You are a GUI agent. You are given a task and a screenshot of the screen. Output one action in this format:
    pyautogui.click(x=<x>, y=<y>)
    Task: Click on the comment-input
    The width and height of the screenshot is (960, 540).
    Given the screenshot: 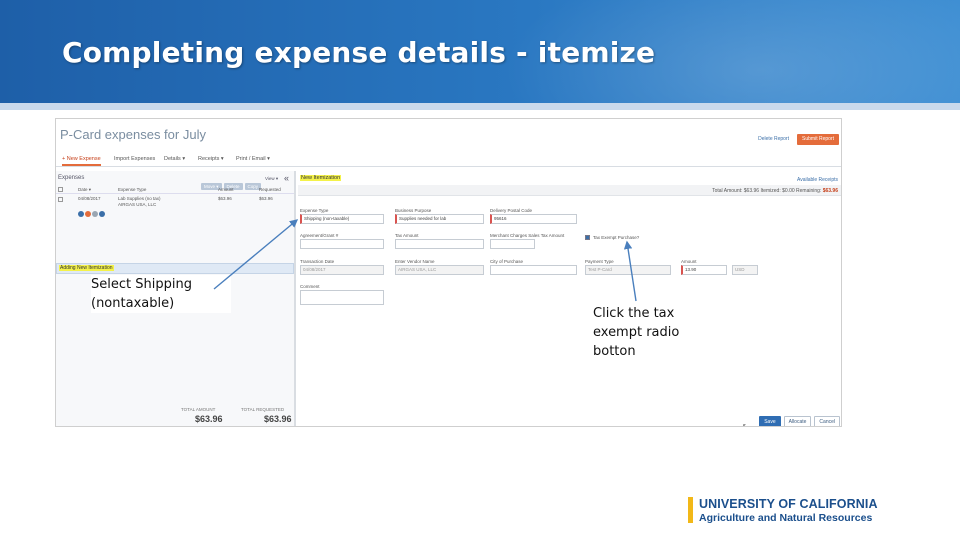 What is the action you would take?
    pyautogui.click(x=342, y=297)
    